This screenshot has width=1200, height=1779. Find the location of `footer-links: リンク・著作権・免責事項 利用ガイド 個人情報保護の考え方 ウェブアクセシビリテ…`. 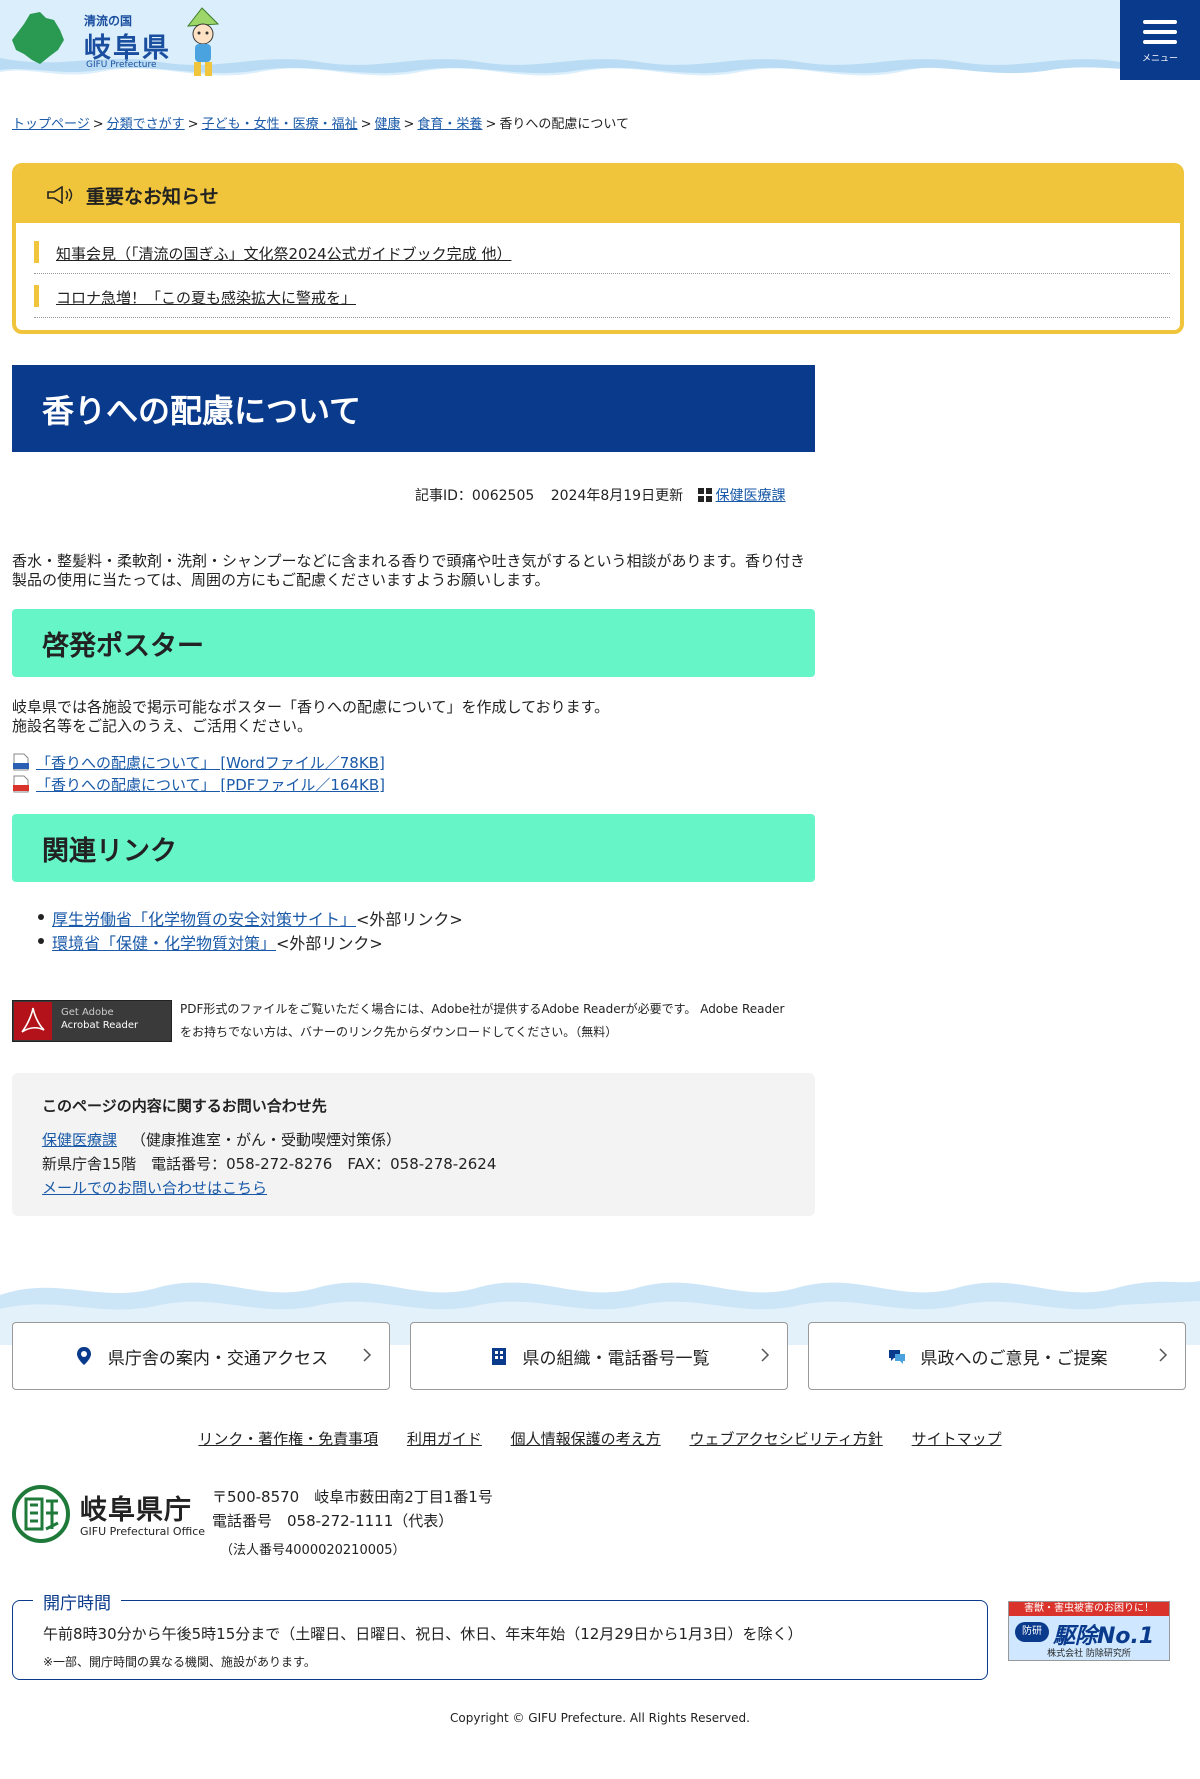

footer-links: リンク・著作権・免責事項 利用ガイド 個人情報保護の考え方 ウェブアクセシビリテ… is located at coordinates (600, 1438).